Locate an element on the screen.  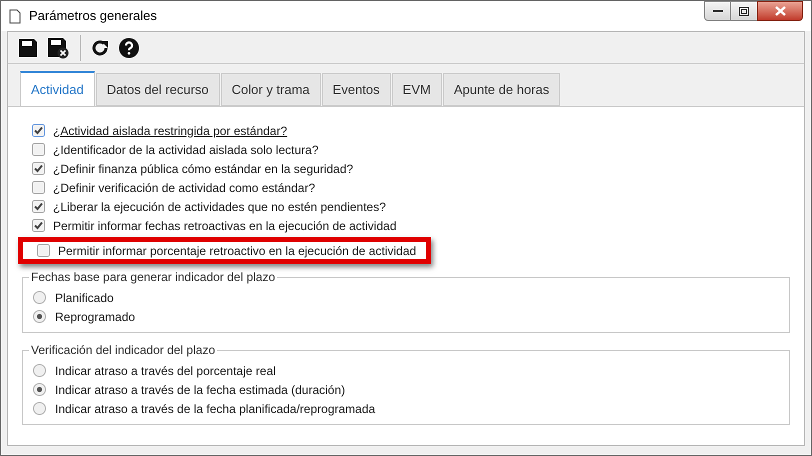
checkbox-label: ¿Actividad aislada restringida por estándar? is located at coordinates (170, 131).